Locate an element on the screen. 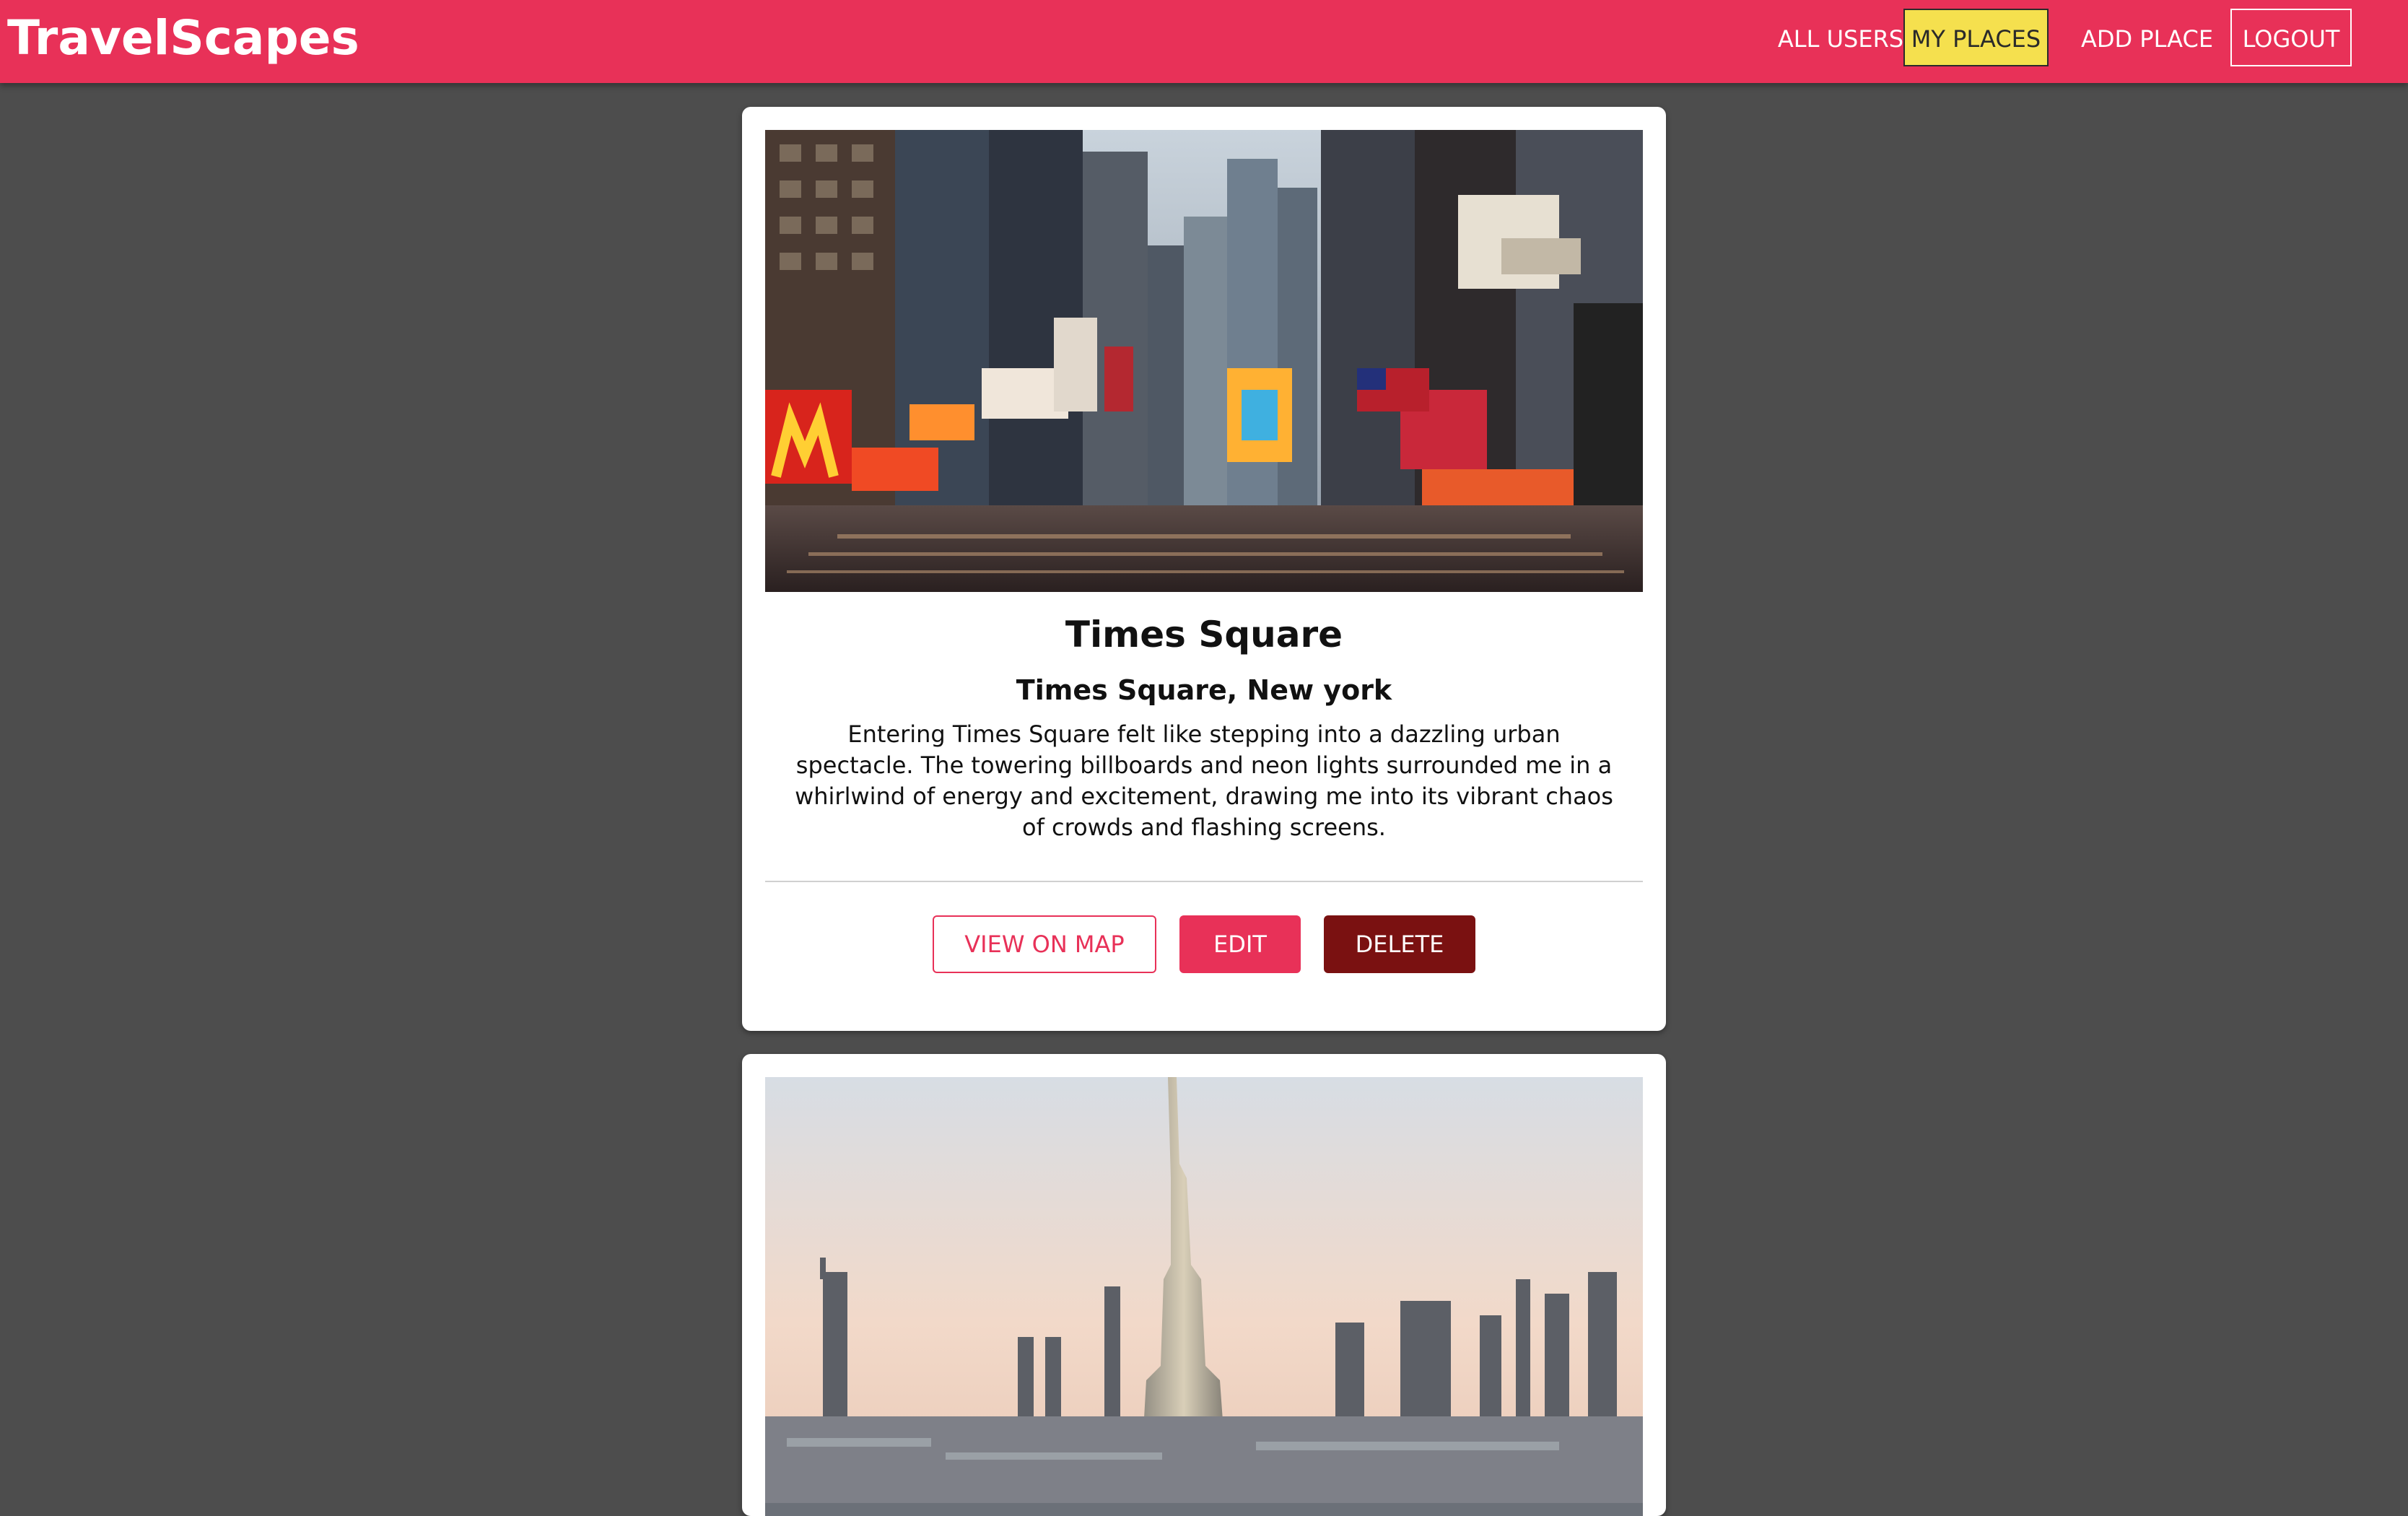  card-actions: VIEW ON MAP EDIT DELETE is located at coordinates (1204, 944).